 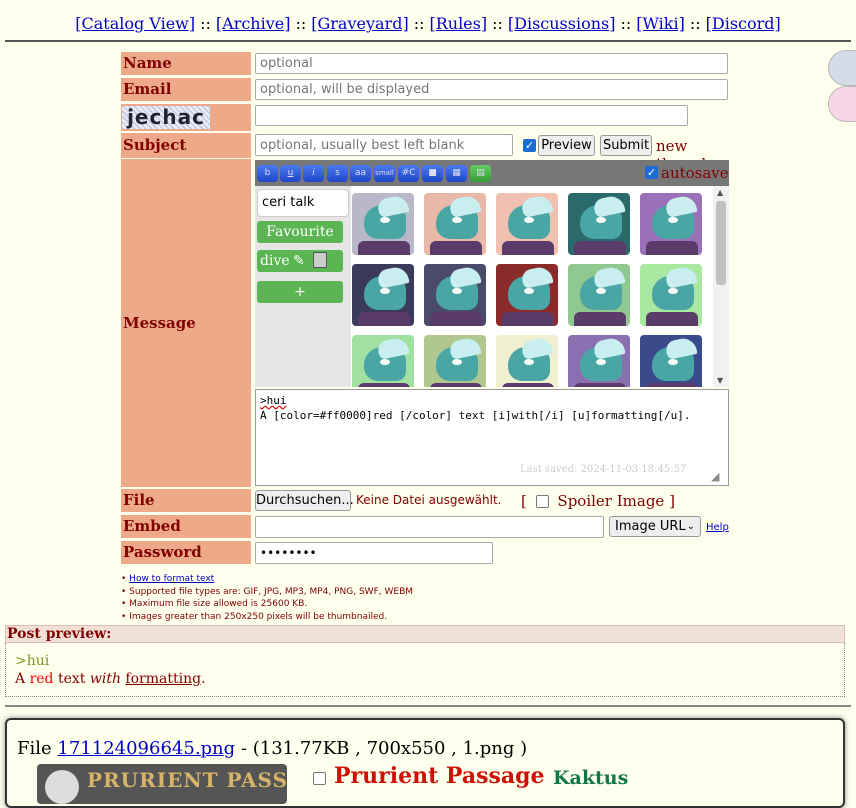 What do you see at coordinates (275, 261) in the screenshot?
I see `dive-label: dive` at bounding box center [275, 261].